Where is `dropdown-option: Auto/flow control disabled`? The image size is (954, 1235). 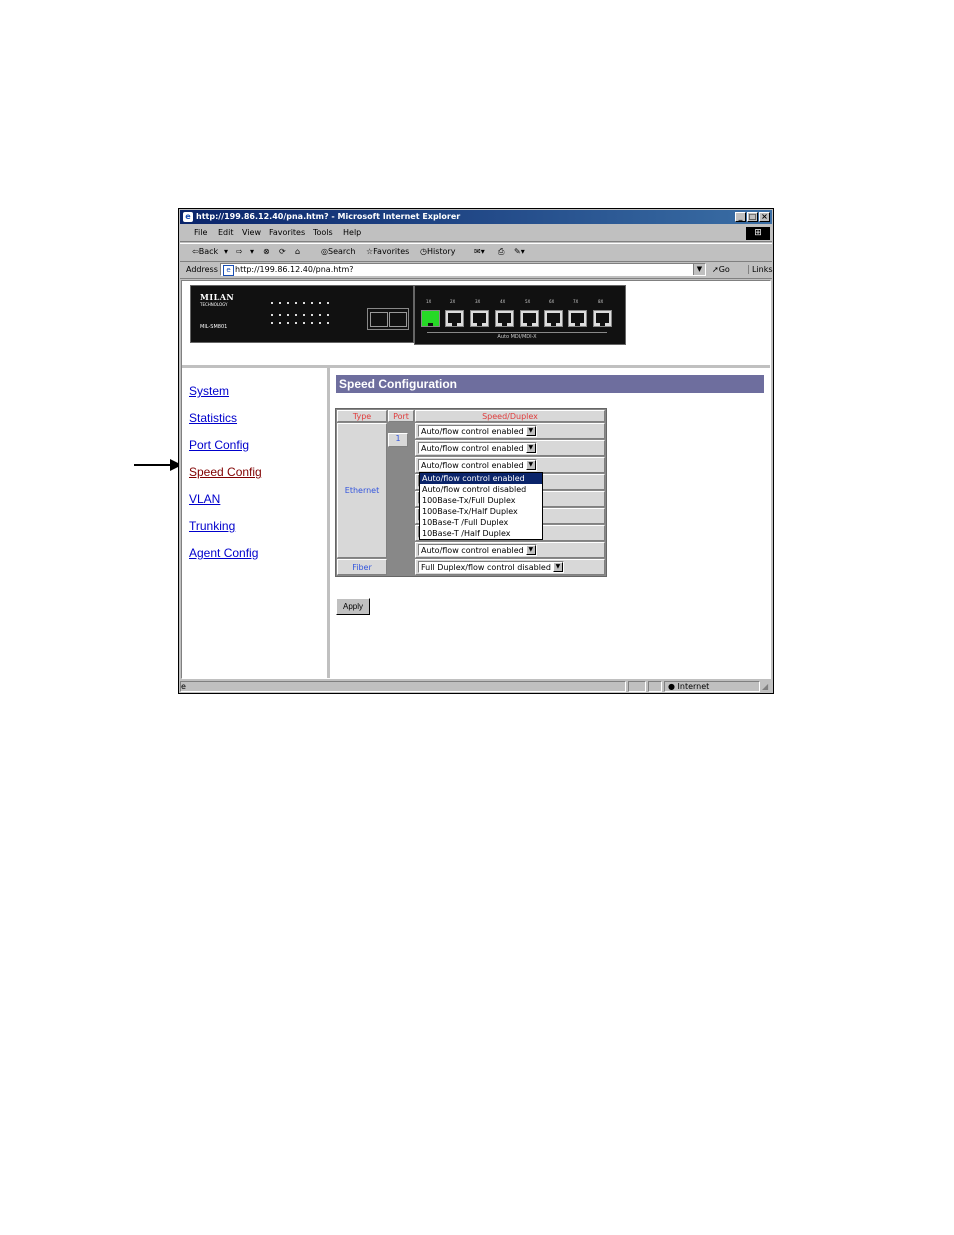
dropdown-option: Auto/flow control disabled is located at coordinates (481, 489).